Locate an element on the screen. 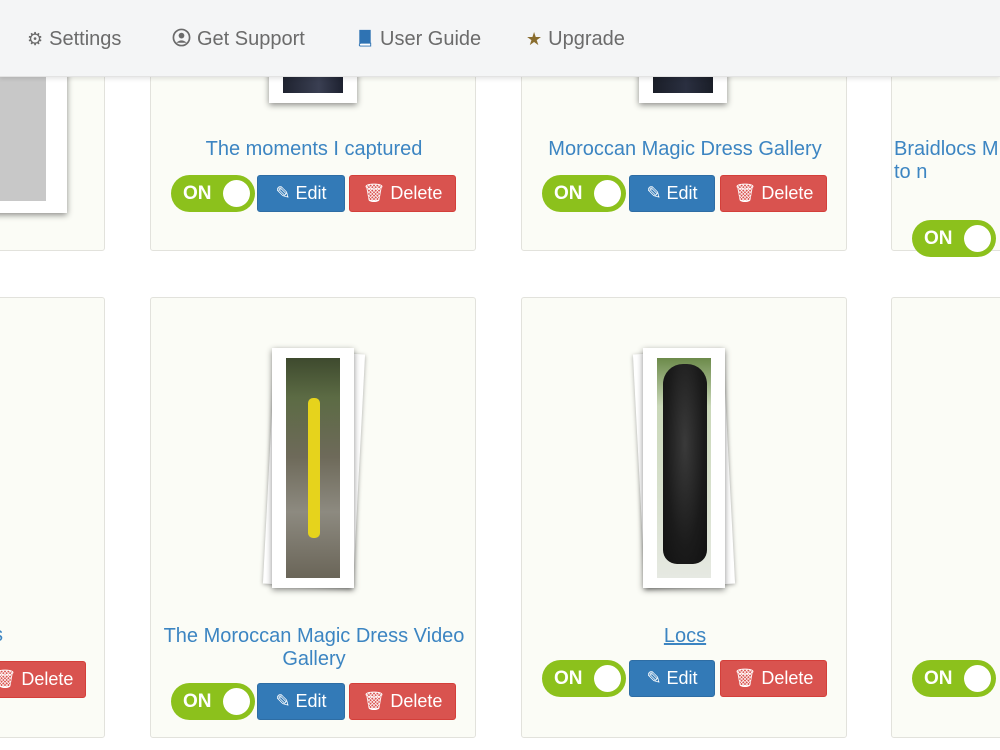 Image resolution: width=1000 pixels, height=750 pixels. nav-get-support-label: Get Support is located at coordinates (251, 38).